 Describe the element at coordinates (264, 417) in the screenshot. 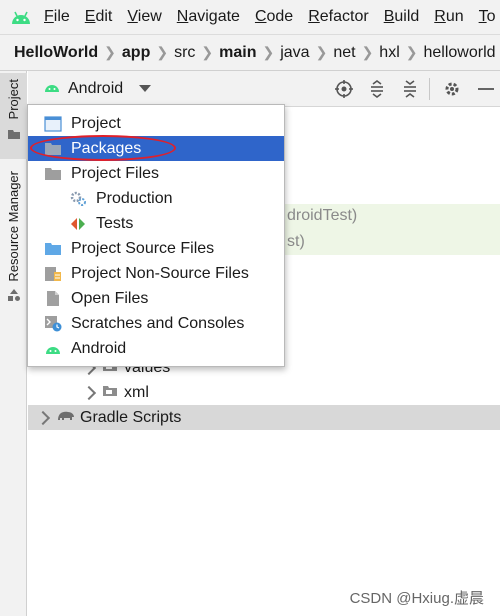

I see `tree-item-gradle-scripts: Gradle Scripts` at that location.